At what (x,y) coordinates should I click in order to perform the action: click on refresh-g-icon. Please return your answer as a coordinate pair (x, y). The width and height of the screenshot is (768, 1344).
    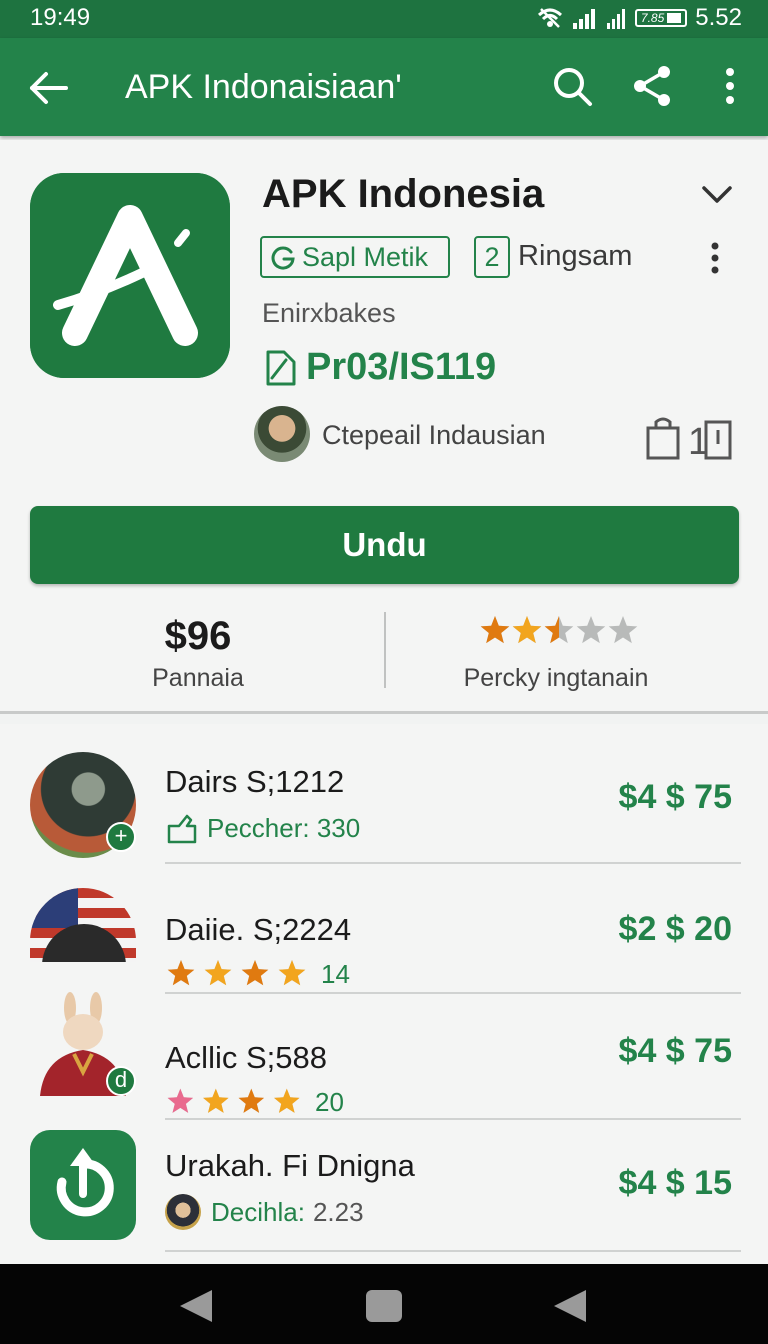
    Looking at the image, I should click on (283, 258).